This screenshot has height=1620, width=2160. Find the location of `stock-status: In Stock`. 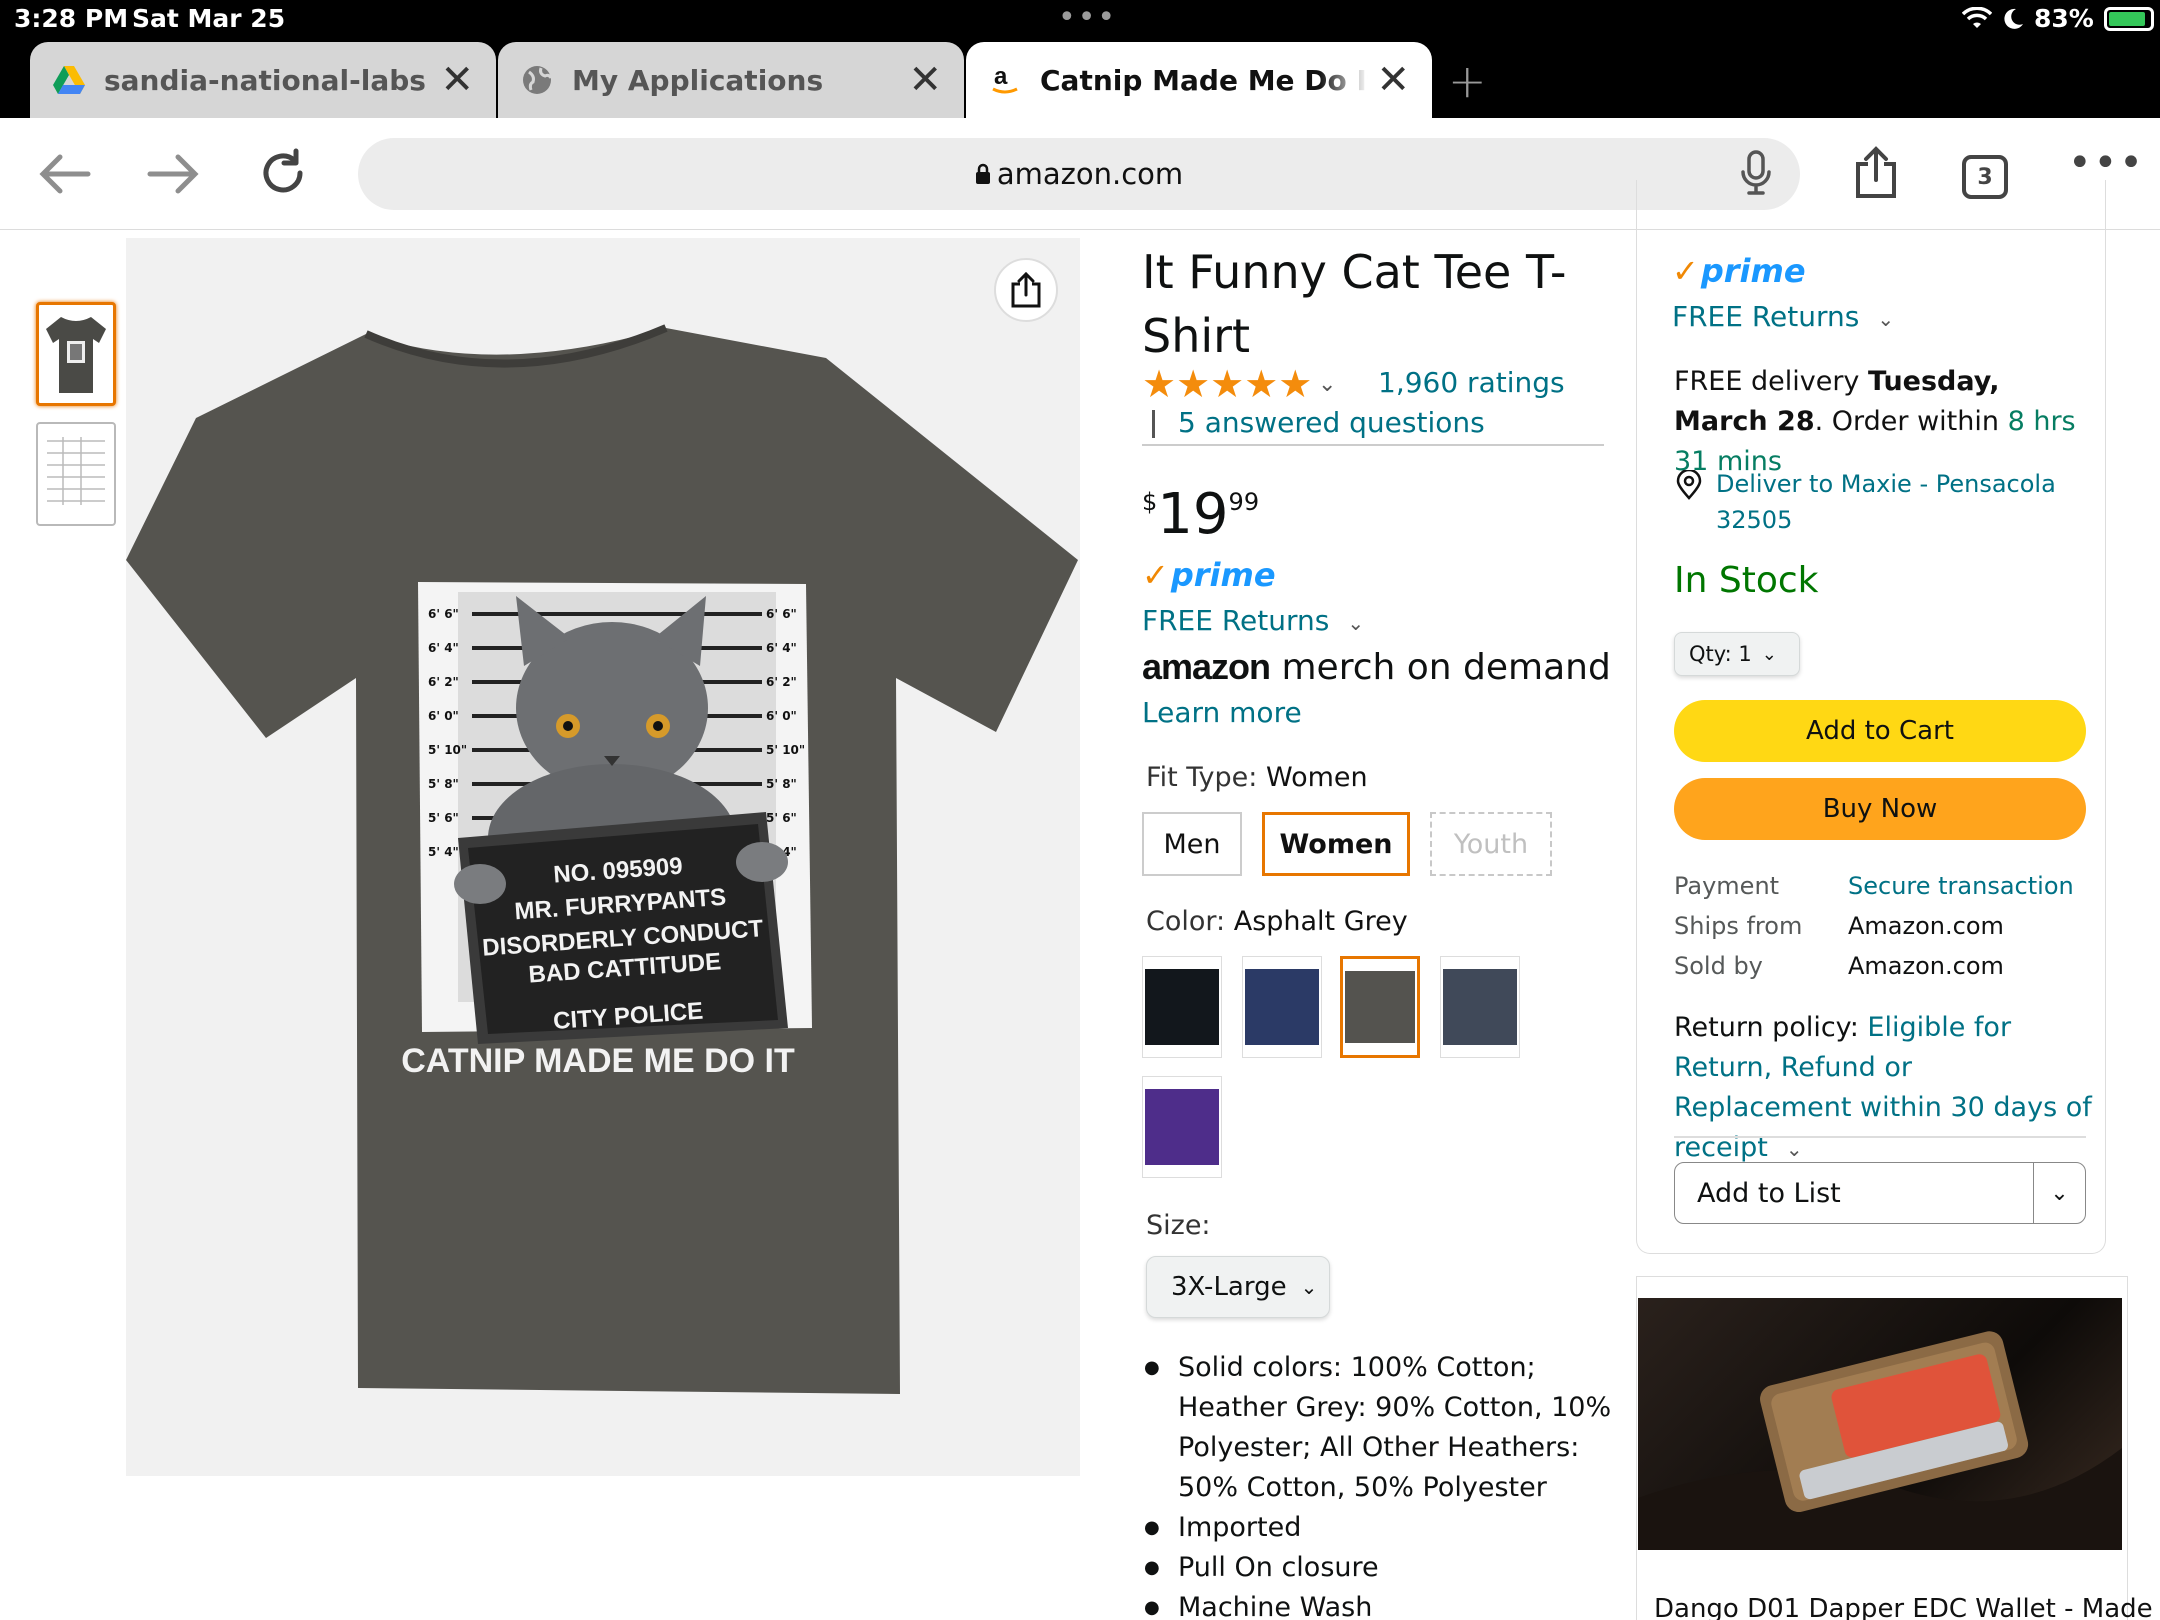

stock-status: In Stock is located at coordinates (1746, 580).